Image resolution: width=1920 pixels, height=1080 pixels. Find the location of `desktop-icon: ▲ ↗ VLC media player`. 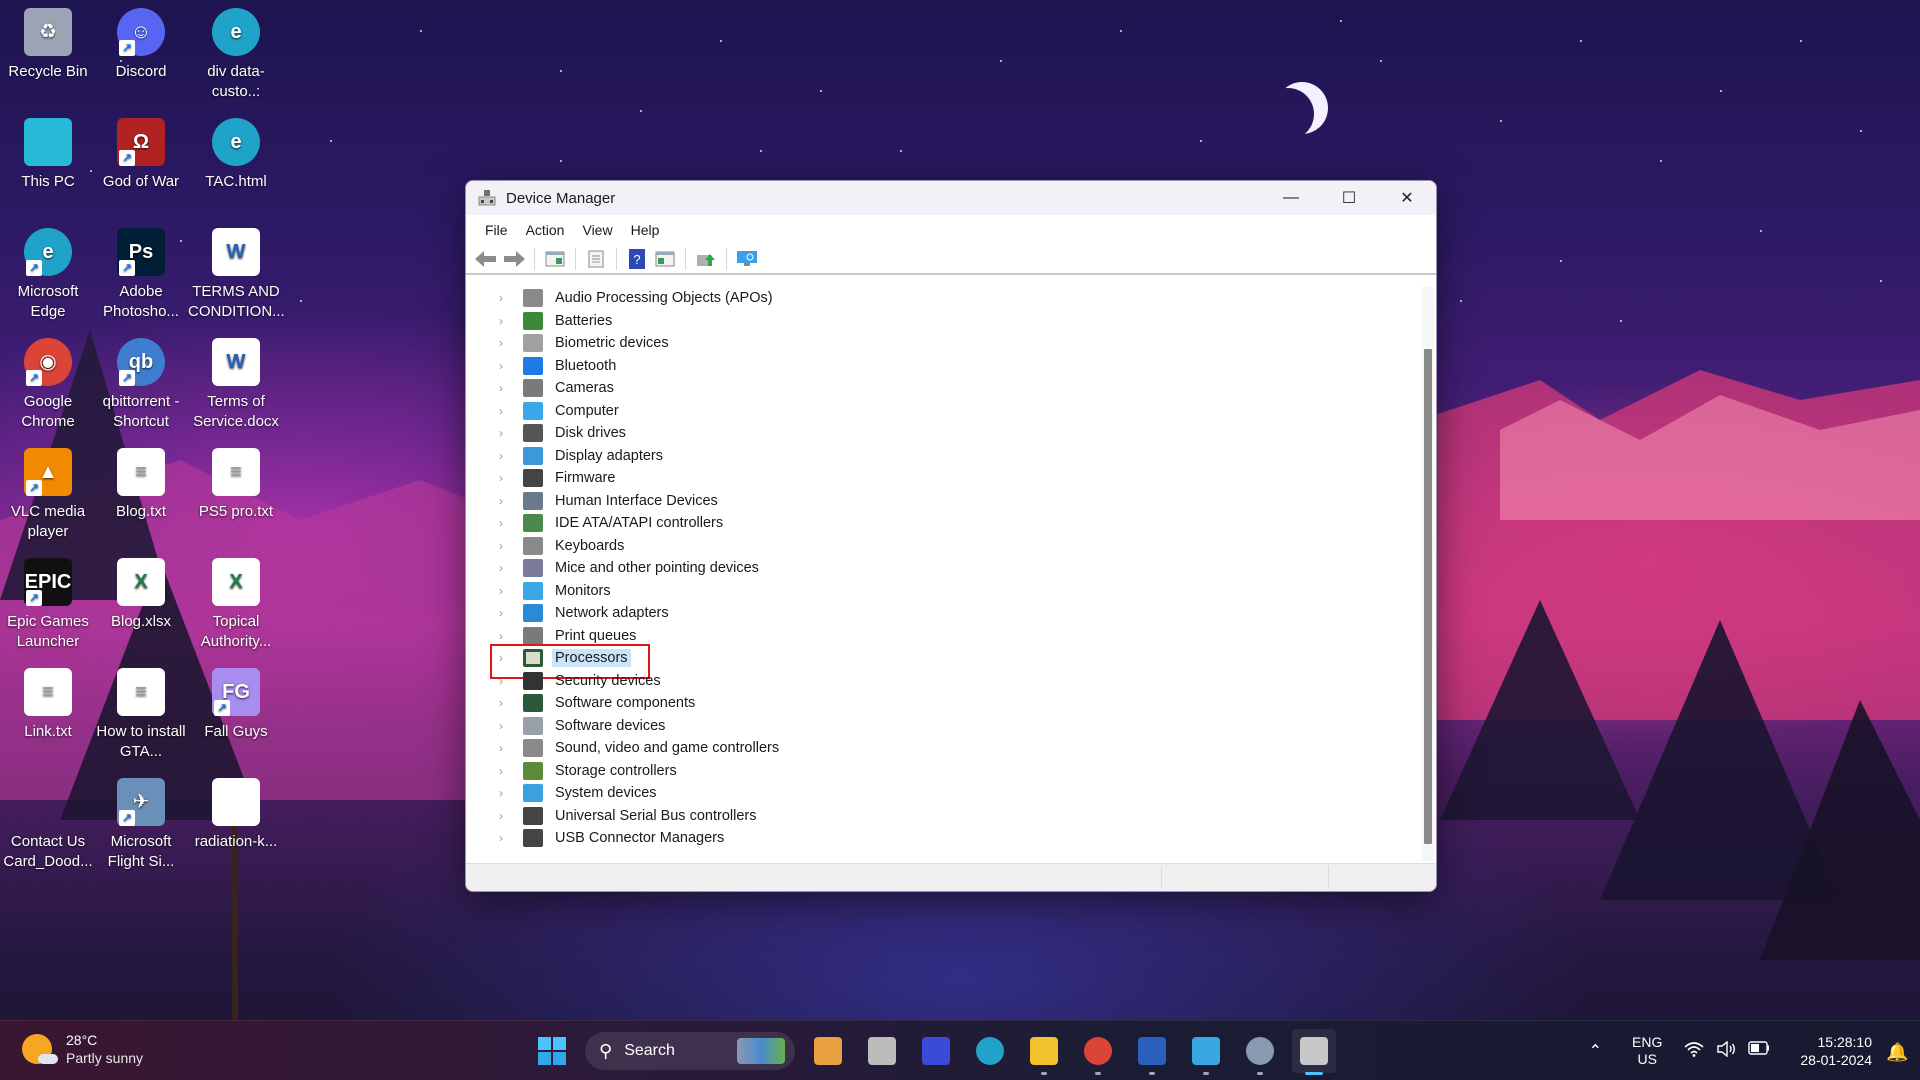

desktop-icon: ▲ ↗ VLC media player is located at coordinates (48, 495).